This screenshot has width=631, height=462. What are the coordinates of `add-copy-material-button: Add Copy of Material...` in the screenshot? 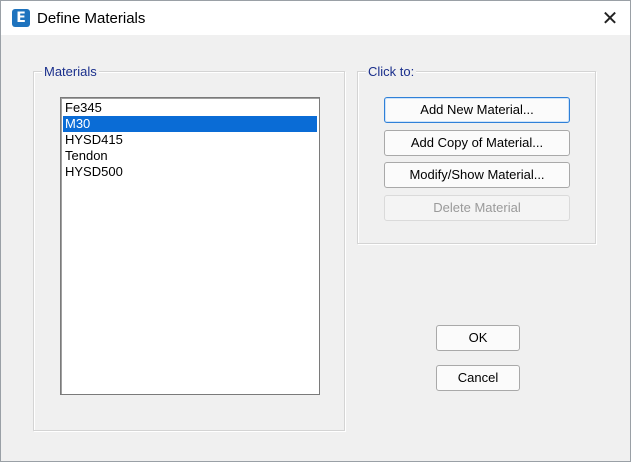 It's located at (477, 143).